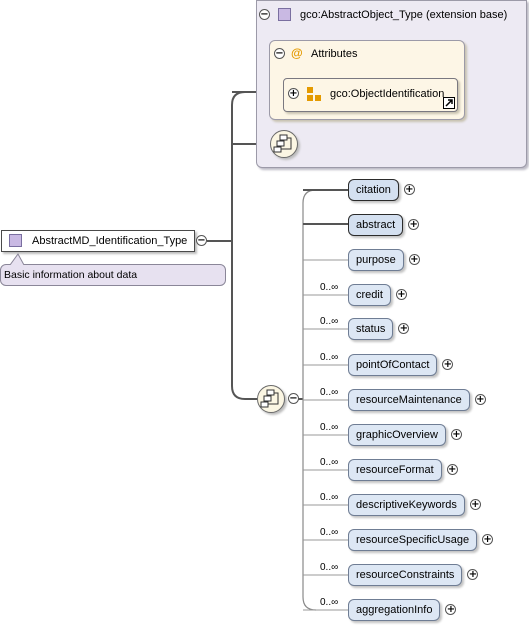 The image size is (529, 626). I want to click on child-element-resourceFormat: resourceFormat, so click(395, 470).